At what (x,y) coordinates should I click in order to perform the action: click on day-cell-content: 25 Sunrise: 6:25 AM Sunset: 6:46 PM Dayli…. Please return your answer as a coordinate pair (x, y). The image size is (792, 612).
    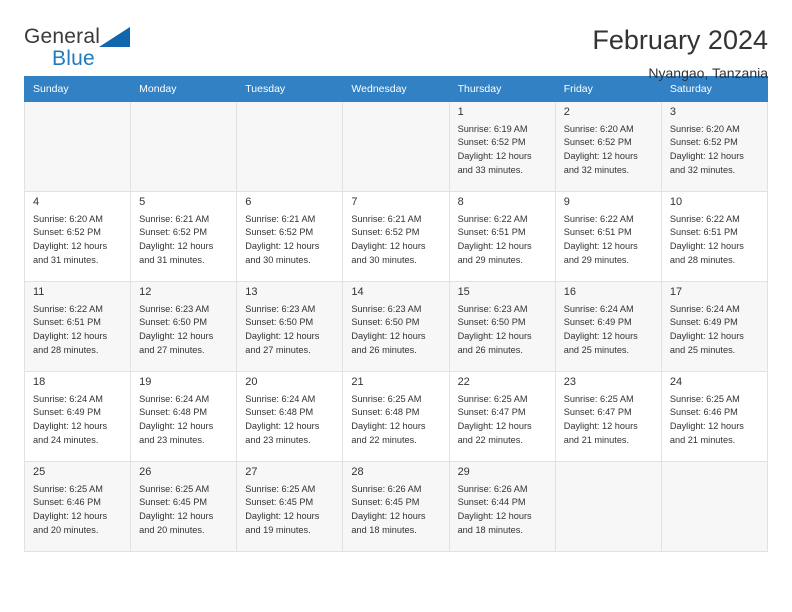
    Looking at the image, I should click on (77, 506).